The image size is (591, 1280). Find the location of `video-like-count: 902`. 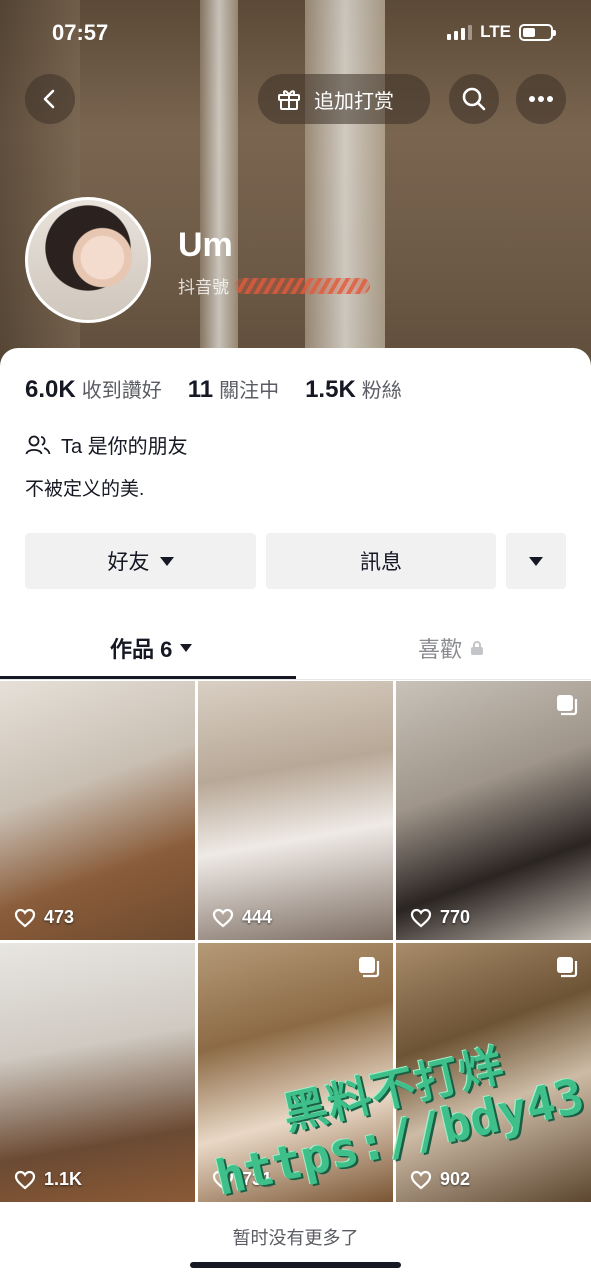

video-like-count: 902 is located at coordinates (440, 1179).